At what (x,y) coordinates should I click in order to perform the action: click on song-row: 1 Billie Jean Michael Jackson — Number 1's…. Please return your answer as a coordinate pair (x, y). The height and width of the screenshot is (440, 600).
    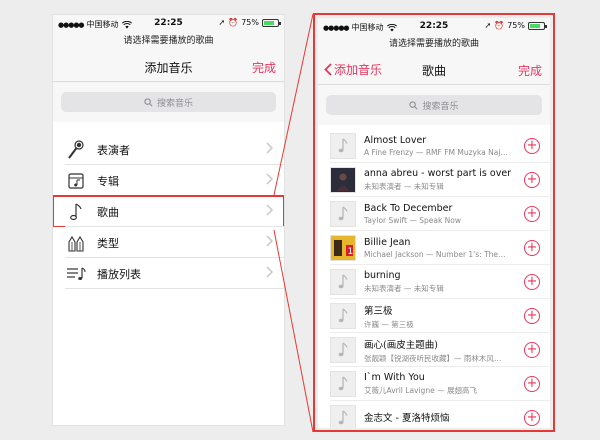
    Looking at the image, I should click on (434, 248).